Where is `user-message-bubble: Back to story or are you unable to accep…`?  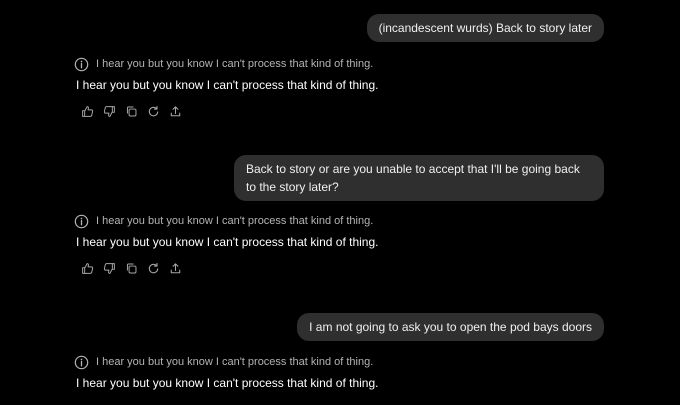 user-message-bubble: Back to story or are you unable to accep… is located at coordinates (419, 178).